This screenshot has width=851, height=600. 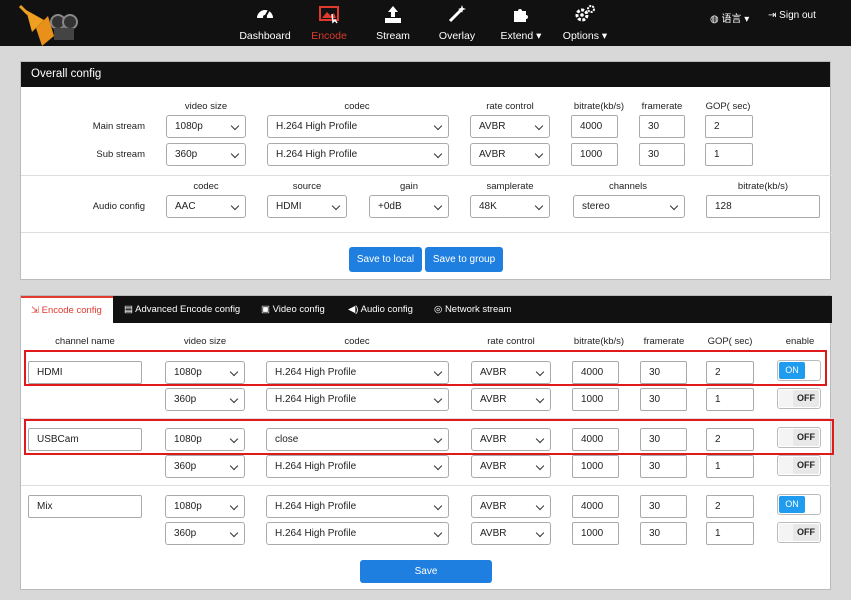 I want to click on sub-rate-control-select: AVBR, so click(x=510, y=154).